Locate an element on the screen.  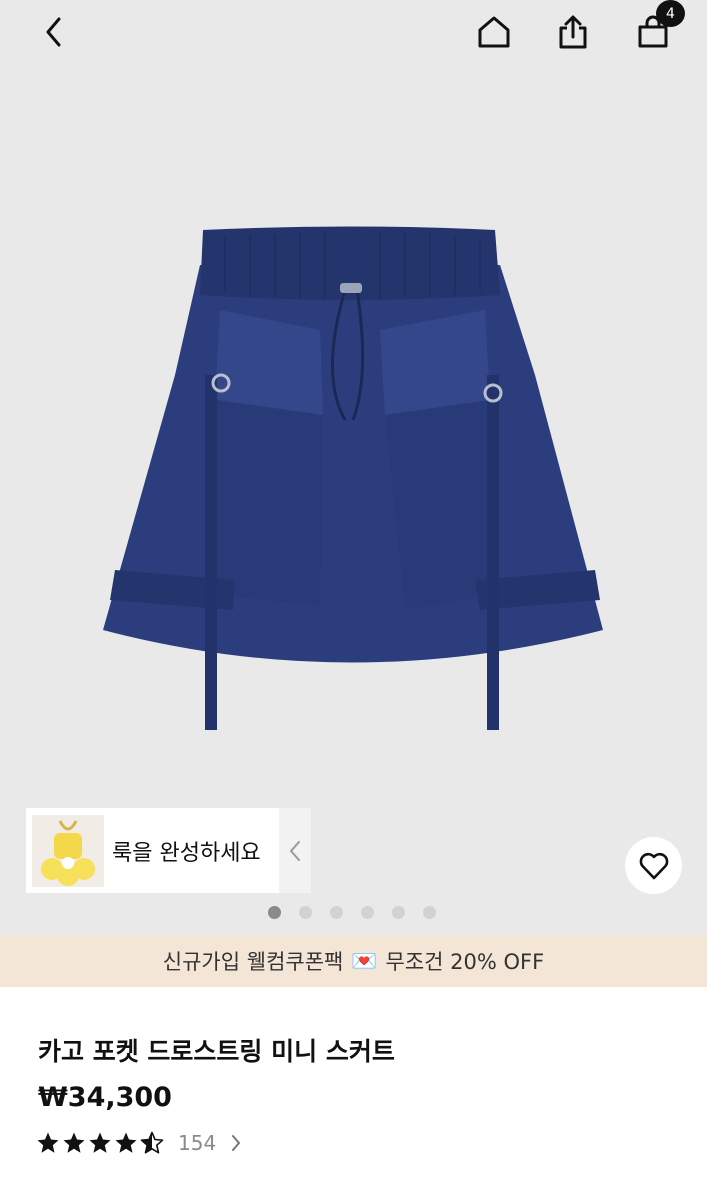
gallery-pagination is located at coordinates (352, 912).